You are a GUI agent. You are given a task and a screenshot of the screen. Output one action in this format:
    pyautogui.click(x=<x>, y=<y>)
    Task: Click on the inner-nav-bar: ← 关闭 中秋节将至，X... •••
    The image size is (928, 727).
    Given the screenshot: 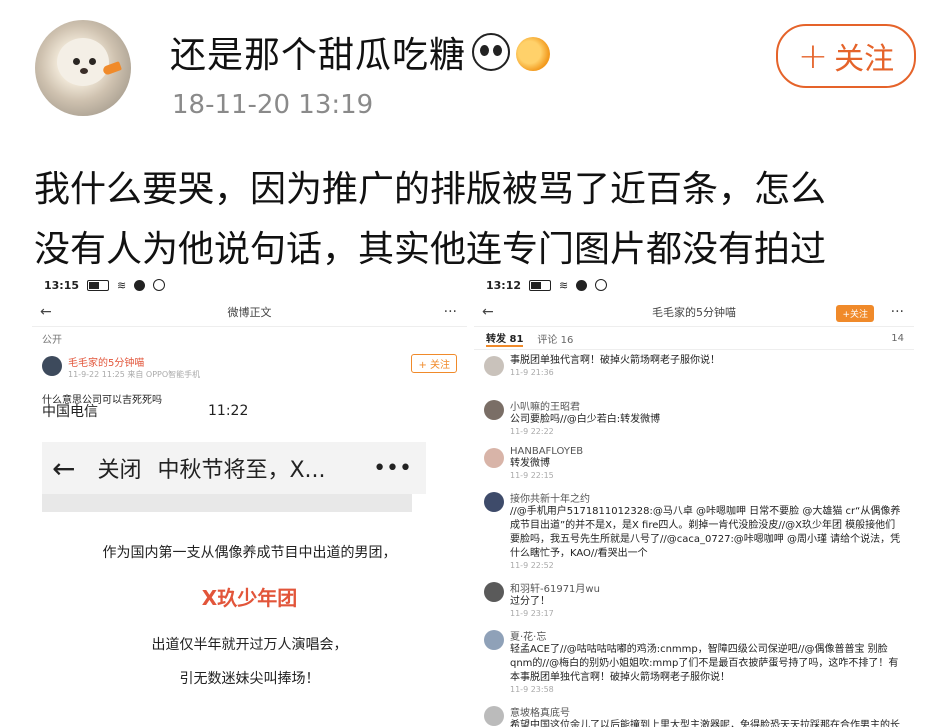 What is the action you would take?
    pyautogui.click(x=234, y=468)
    